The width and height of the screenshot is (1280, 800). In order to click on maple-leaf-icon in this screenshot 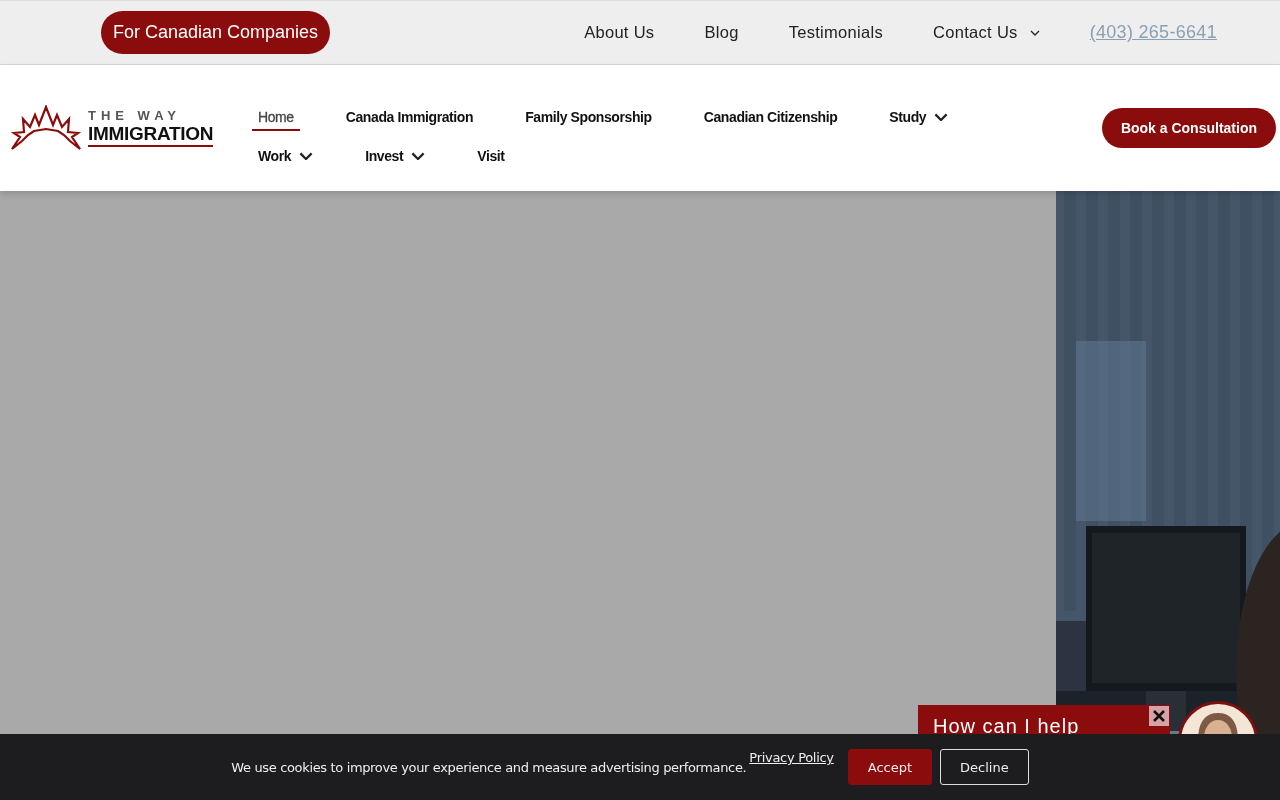, I will do `click(46, 128)`.